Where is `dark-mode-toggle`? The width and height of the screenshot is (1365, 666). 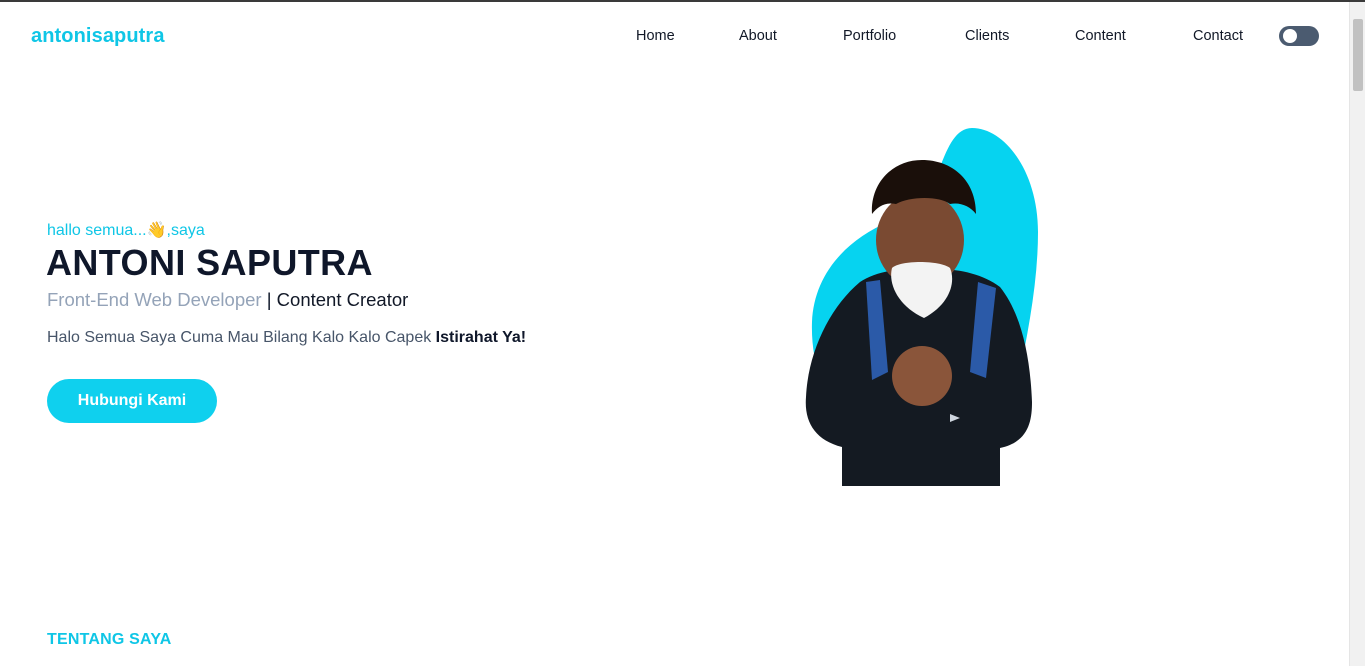
dark-mode-toggle is located at coordinates (1299, 36).